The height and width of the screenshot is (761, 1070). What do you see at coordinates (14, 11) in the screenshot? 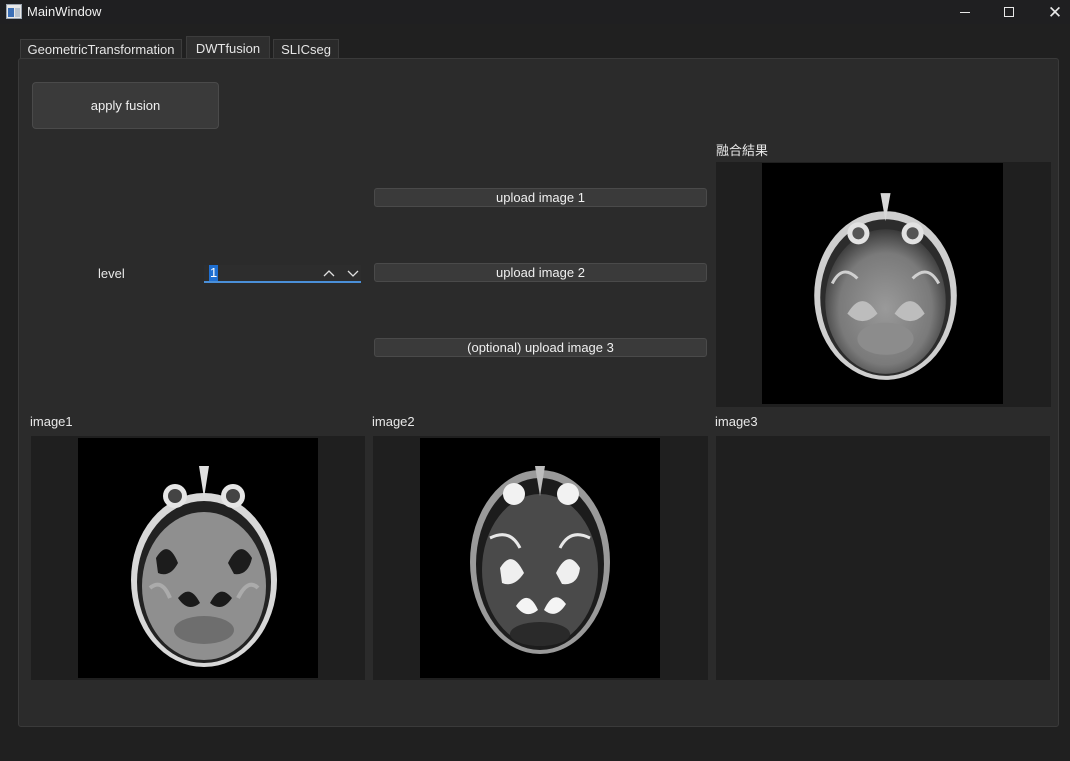
I see `app-window-icon` at bounding box center [14, 11].